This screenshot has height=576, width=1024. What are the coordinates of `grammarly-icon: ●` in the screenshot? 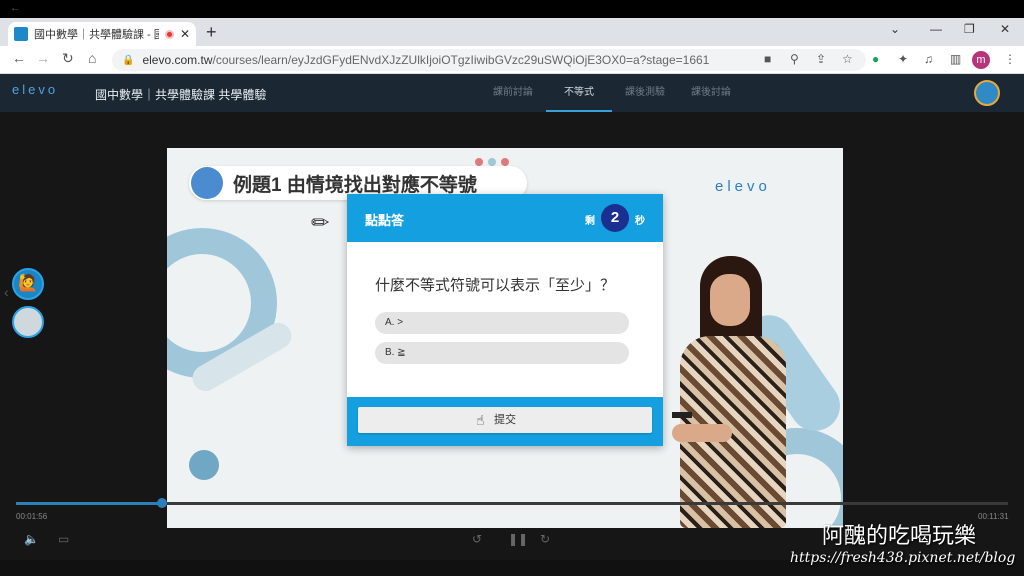 It's located at (875, 59).